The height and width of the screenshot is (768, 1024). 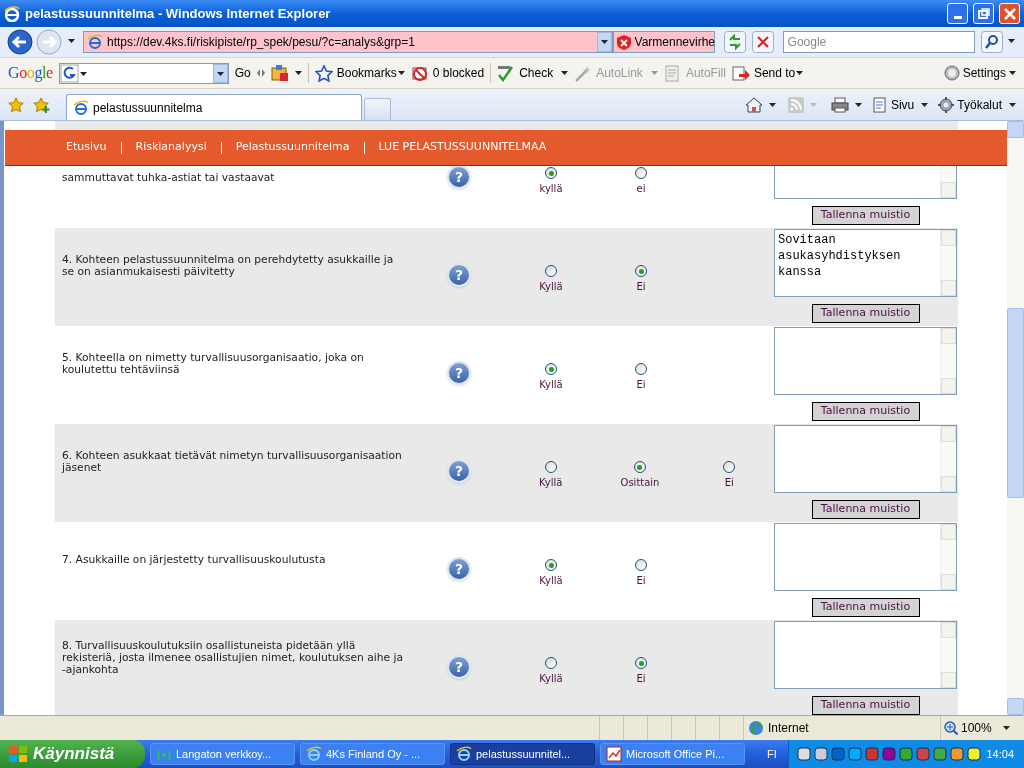 What do you see at coordinates (214, 107) in the screenshot?
I see `browser-tab: pelastussuunnitelma` at bounding box center [214, 107].